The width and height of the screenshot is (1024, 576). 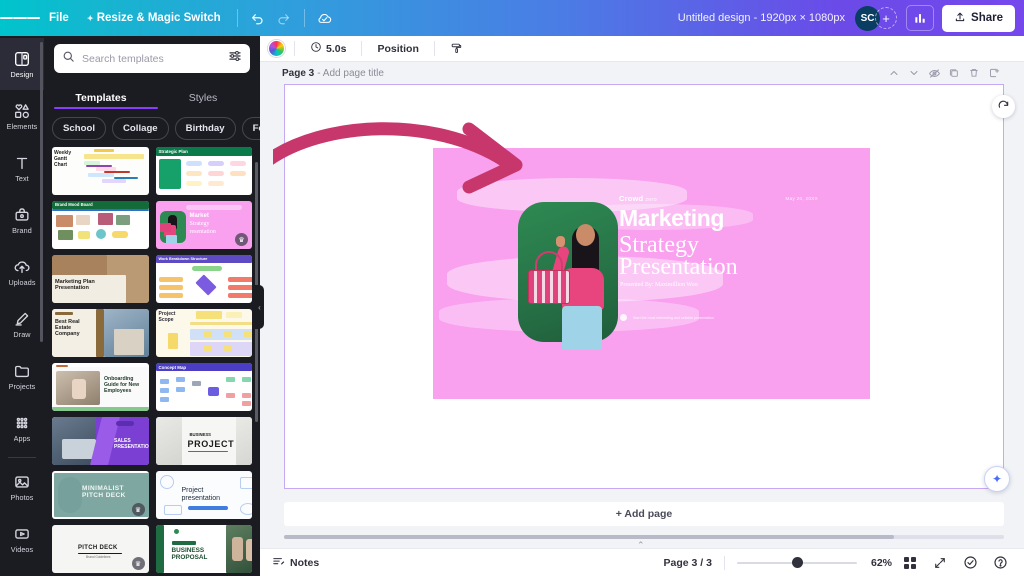 I want to click on template-thumbnail: Best Real Estate Company, so click(x=100, y=333).